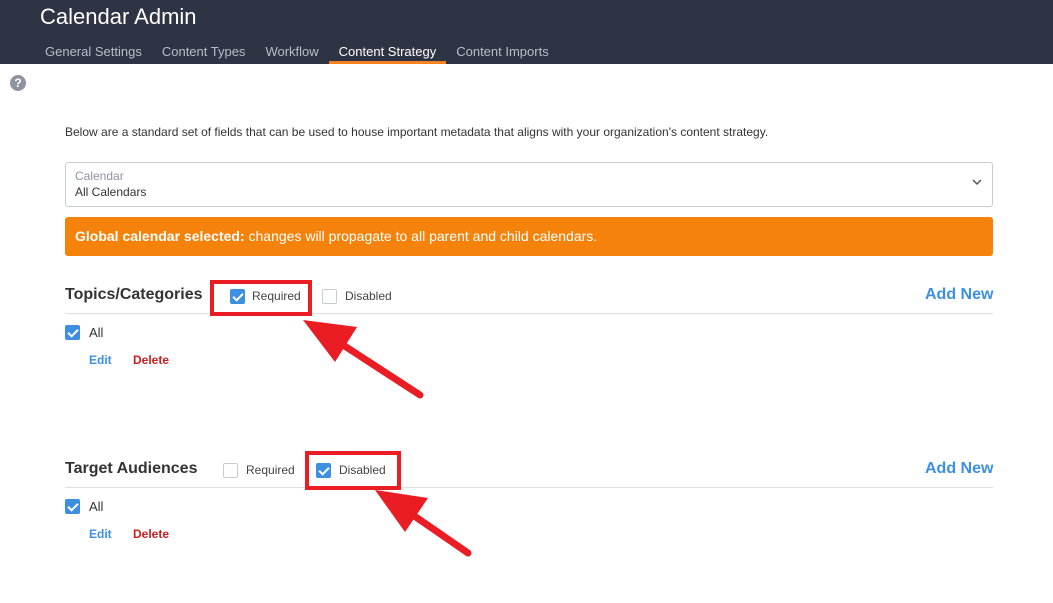 The image size is (1053, 603). Describe the element at coordinates (329, 296) in the screenshot. I see `topics-disabled-checkbox` at that location.